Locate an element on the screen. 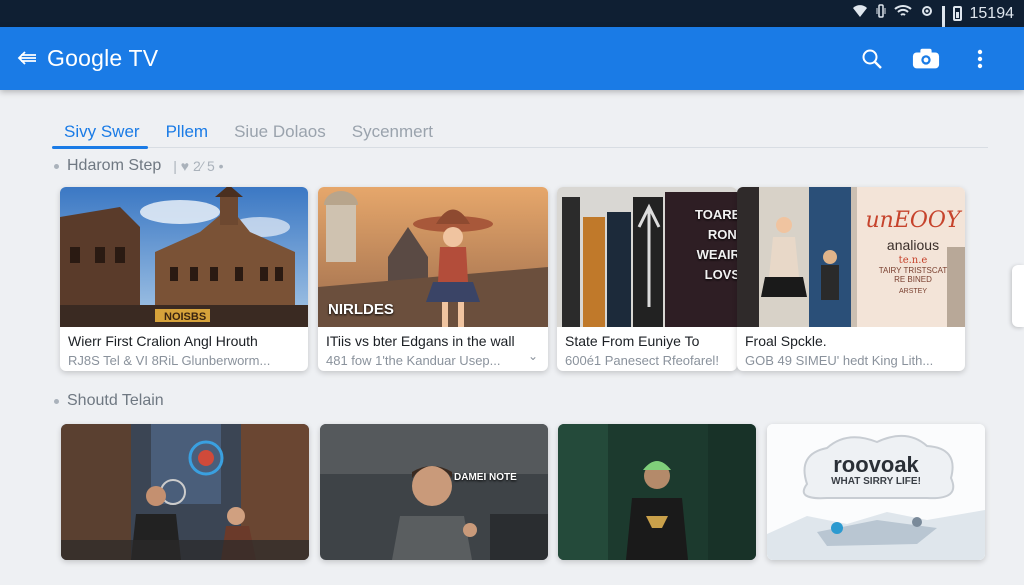  tab-sycenmert: Sycenmert is located at coordinates (386, 133).